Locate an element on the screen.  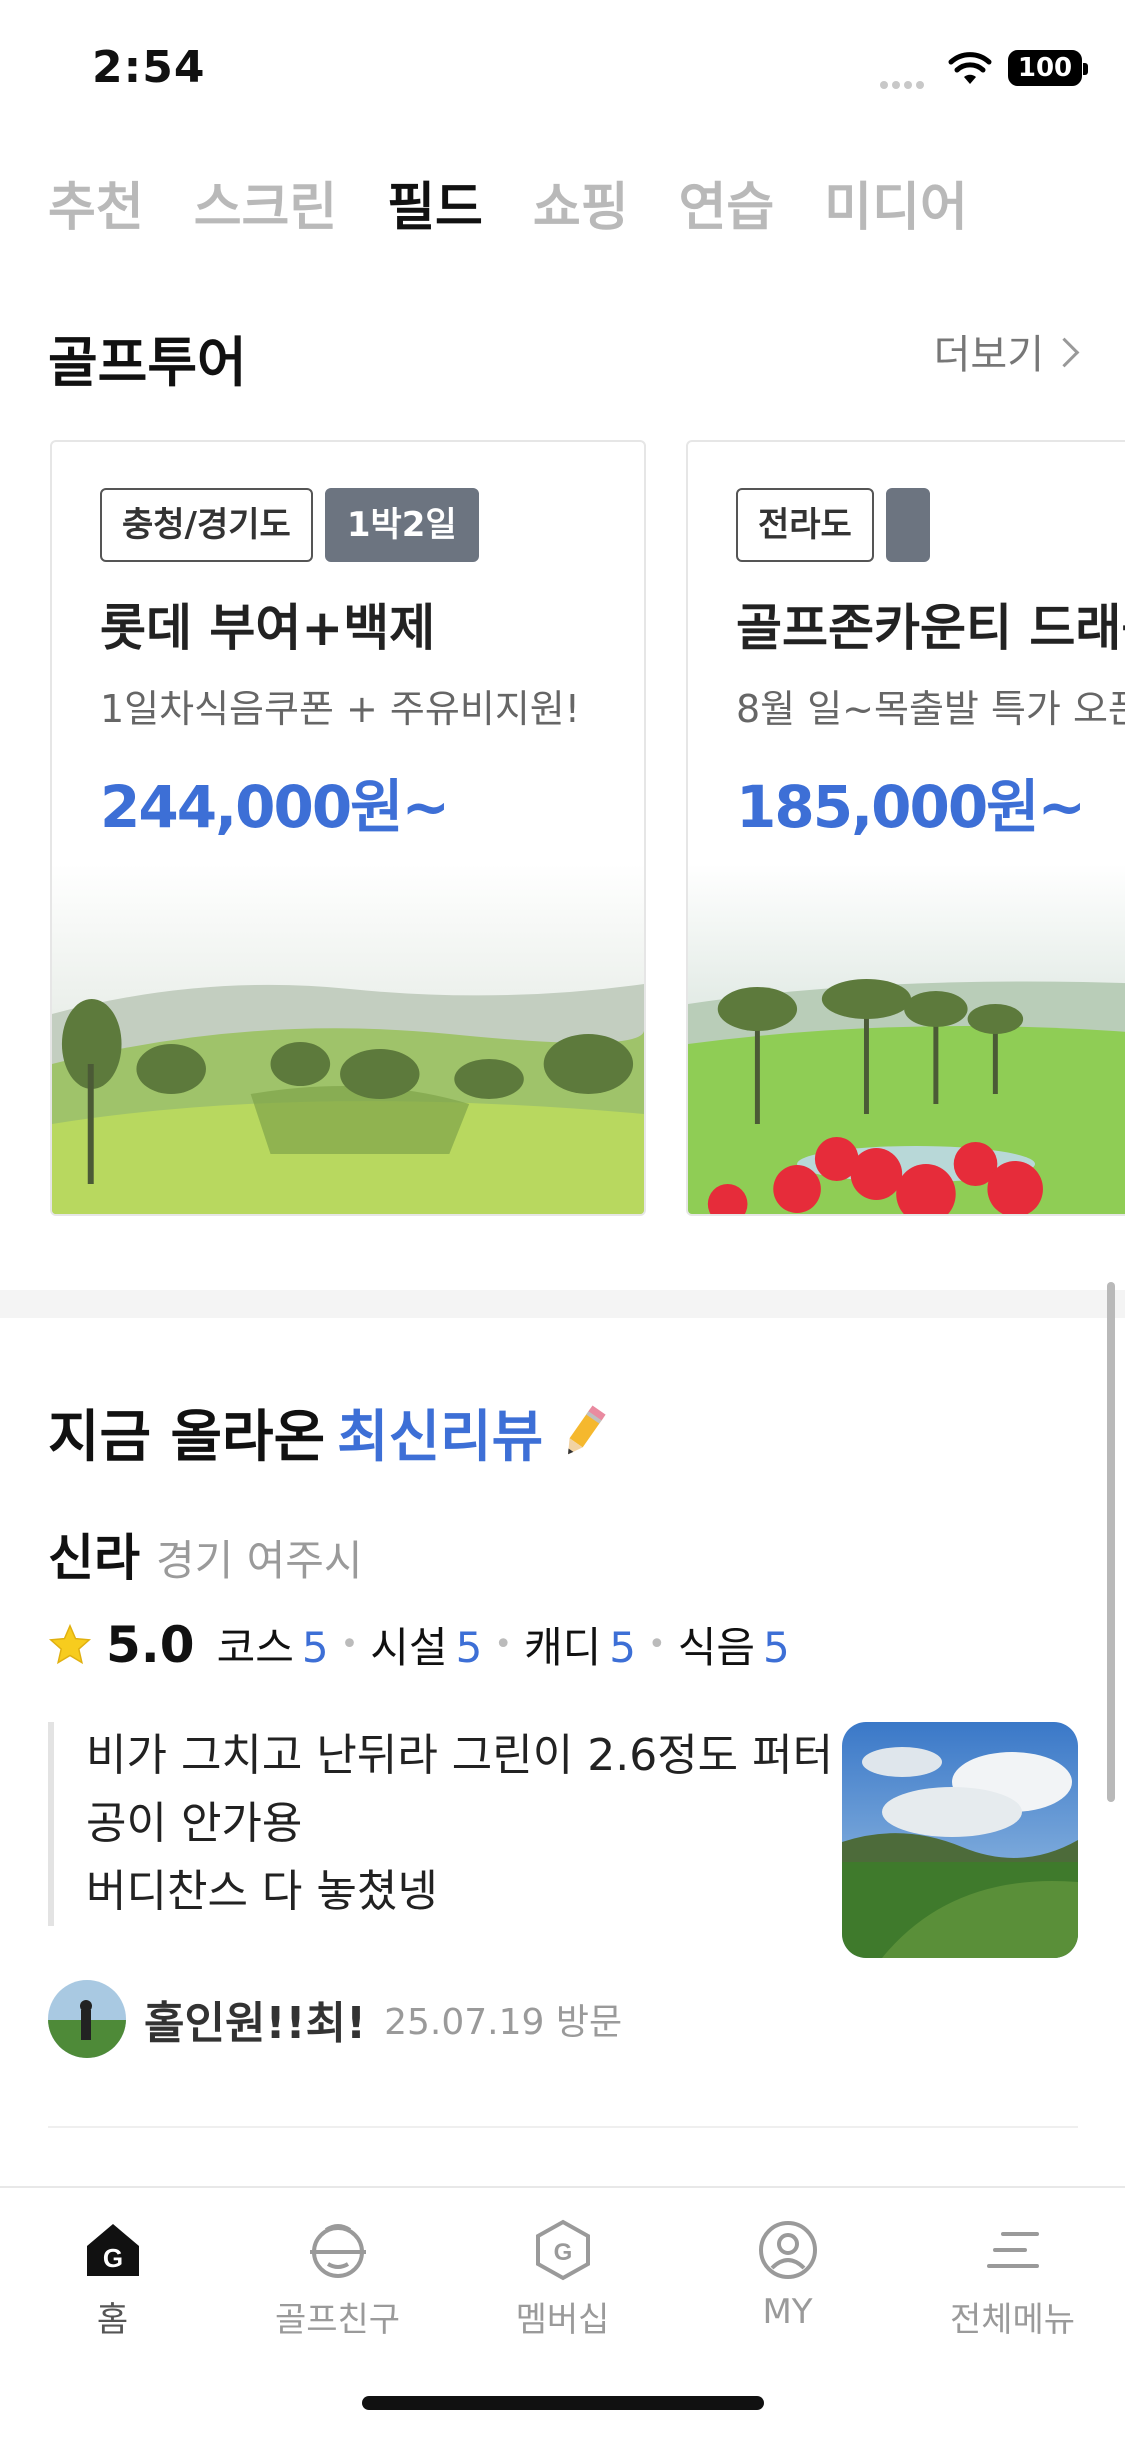
tour-card: 전라도 골프존카운티 드래곤 8월 일~목출발 특가 오픈! 185,000원~ is located at coordinates (905, 828).